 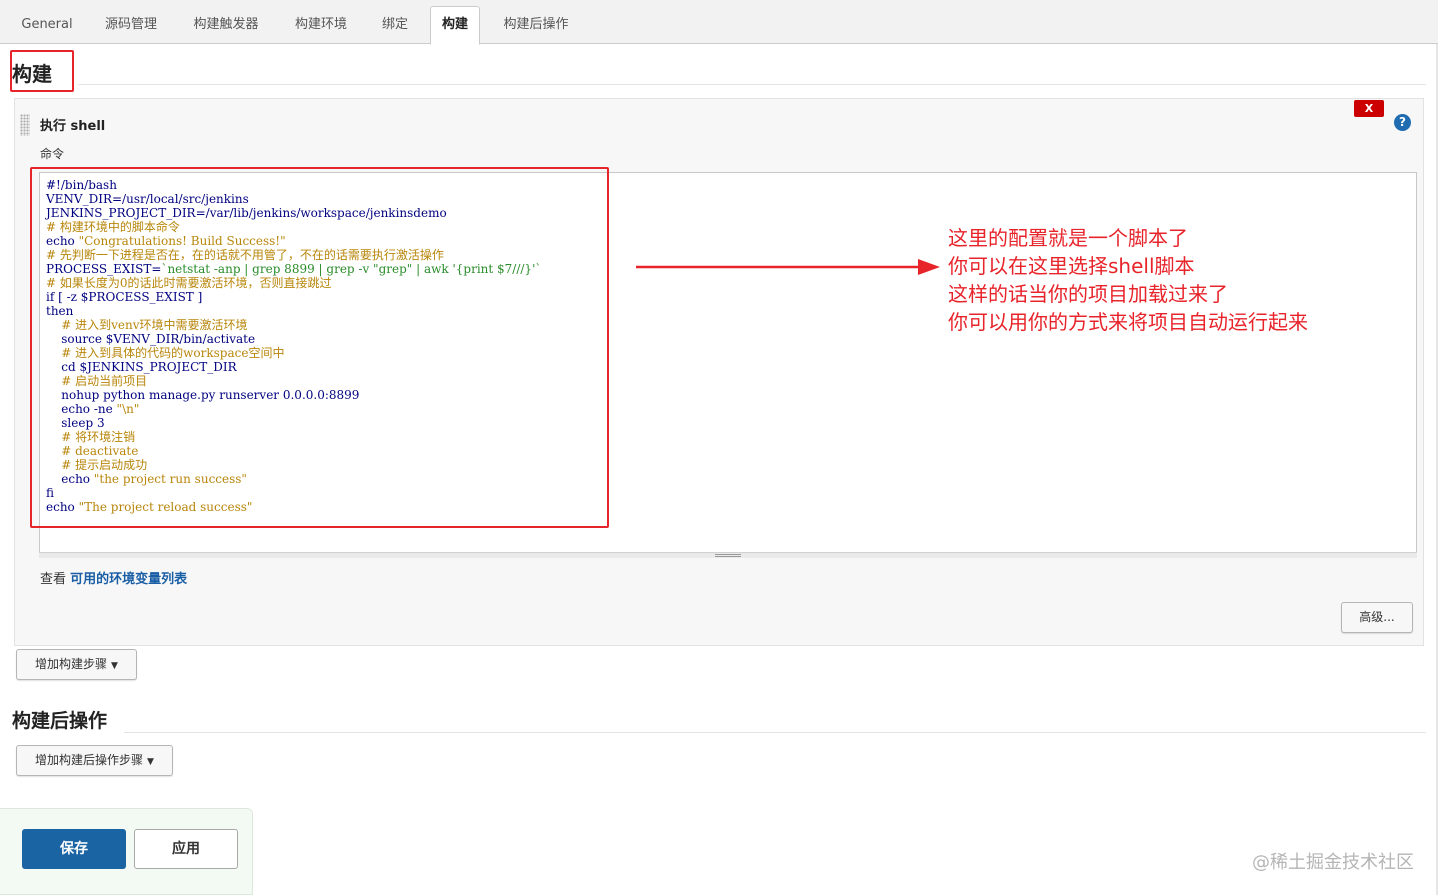 I want to click on section-divider, so click(x=752, y=84).